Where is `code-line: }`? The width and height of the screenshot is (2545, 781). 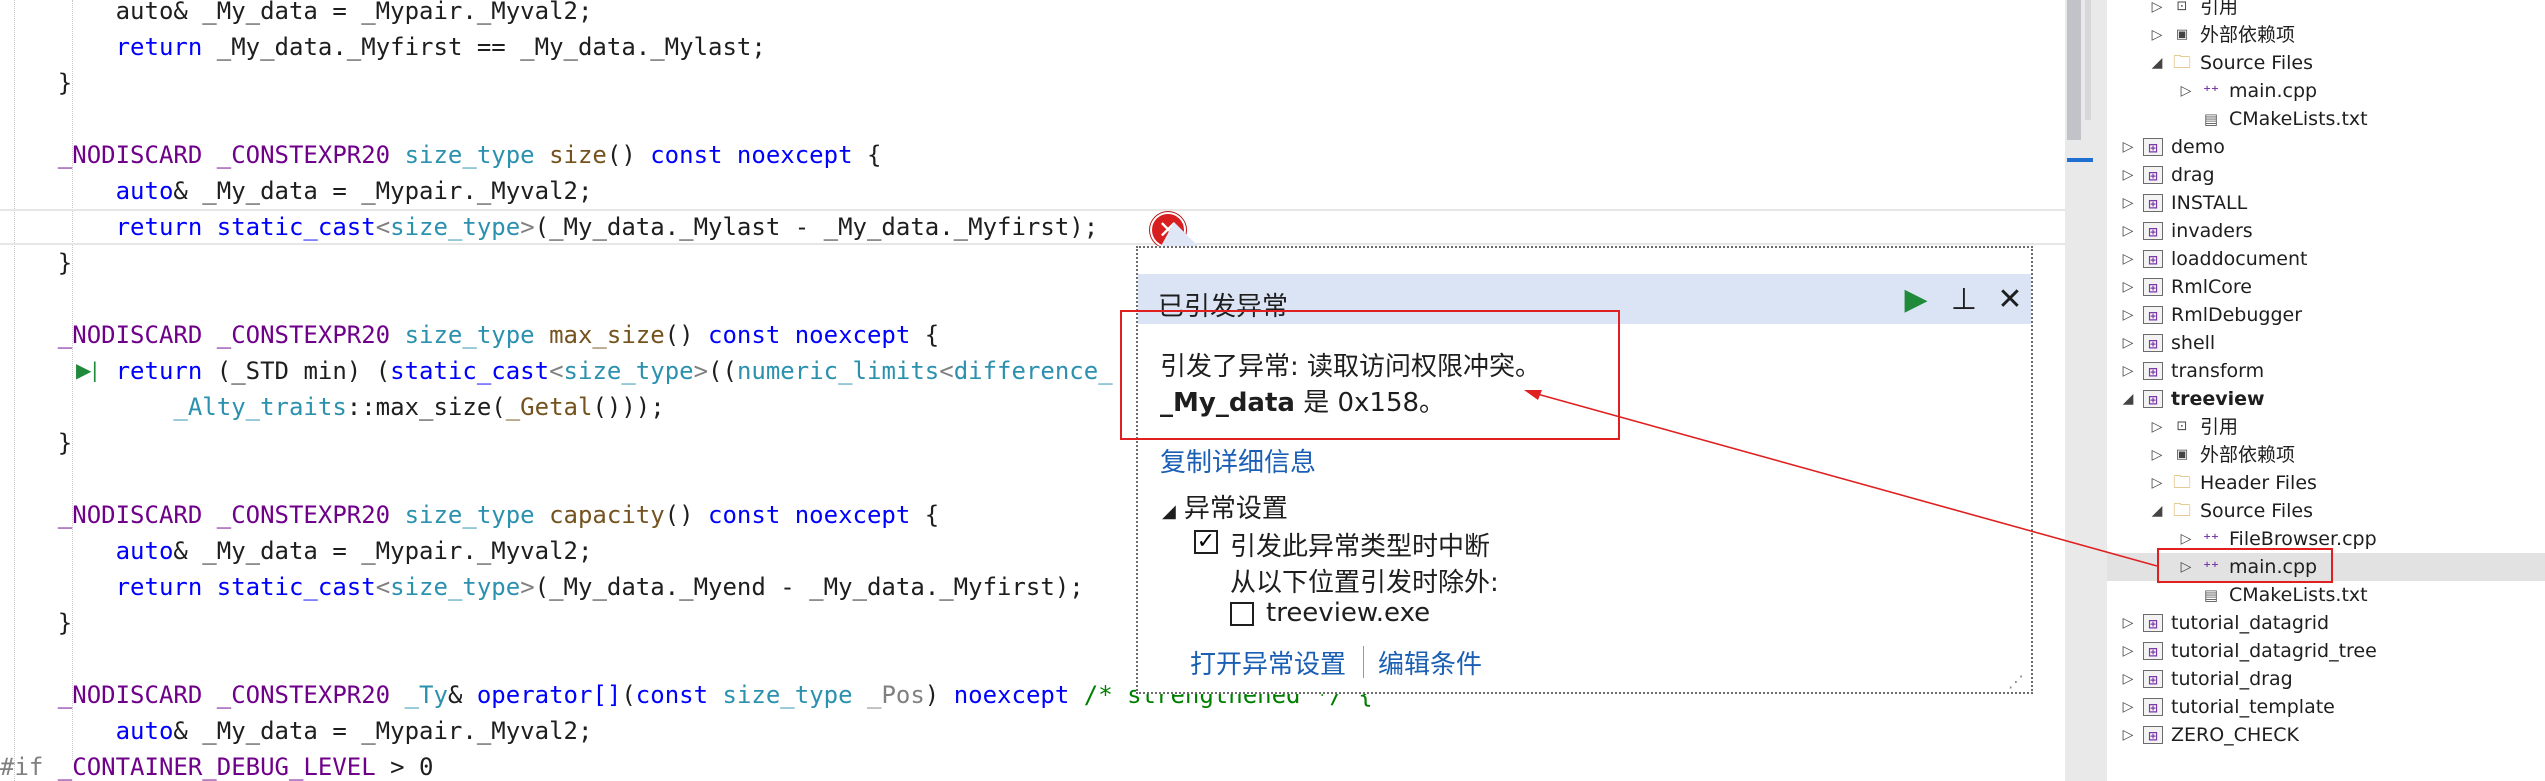
code-line: } is located at coordinates (1032, 83).